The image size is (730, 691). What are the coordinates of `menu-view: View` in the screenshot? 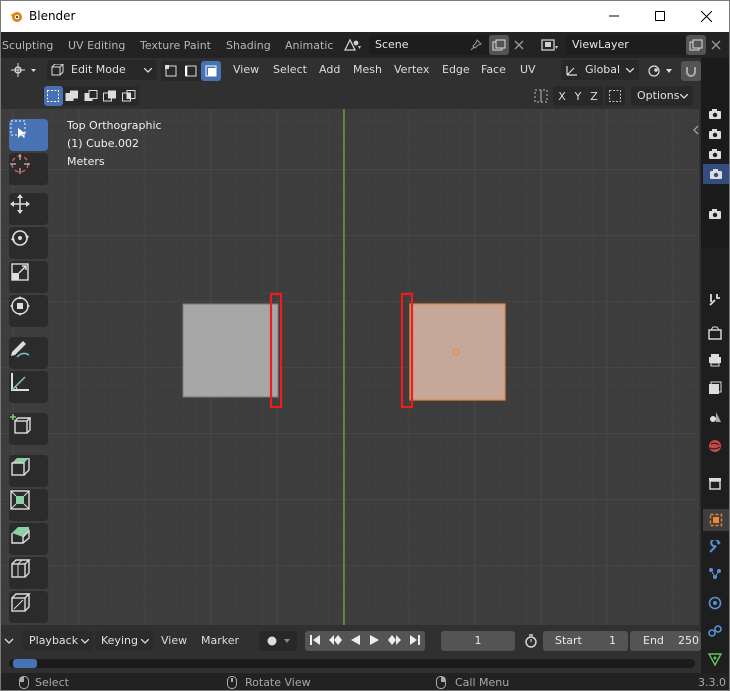 It's located at (246, 69).